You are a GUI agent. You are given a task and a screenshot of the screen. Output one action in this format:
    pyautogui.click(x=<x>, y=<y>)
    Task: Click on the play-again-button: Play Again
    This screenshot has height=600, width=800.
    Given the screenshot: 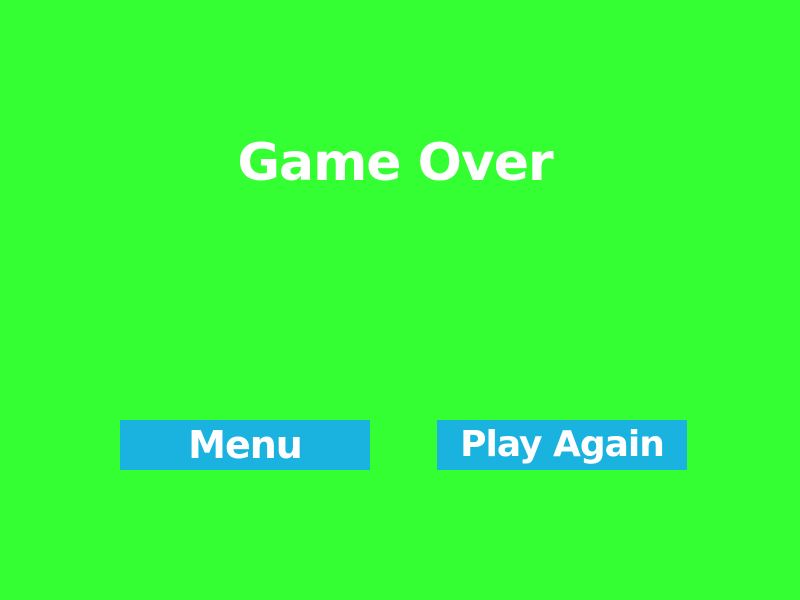 What is the action you would take?
    pyautogui.click(x=562, y=445)
    